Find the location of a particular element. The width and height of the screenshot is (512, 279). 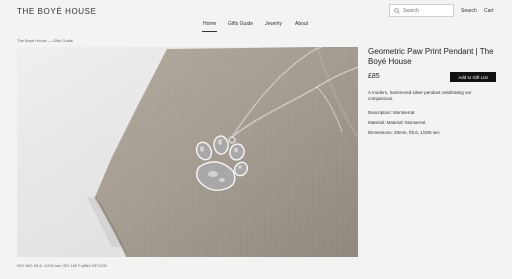

spec-material: Material: Material: Monserrat is located at coordinates (397, 122).